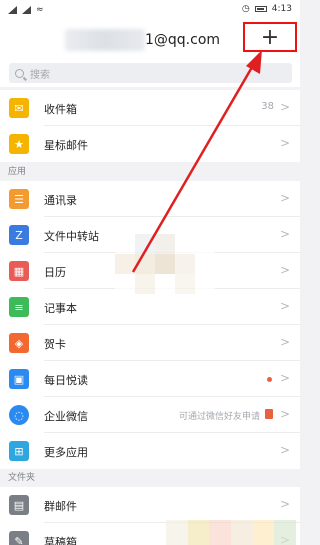  I want to click on status-bar: ≈ ◷ 4:13, so click(150, 10).